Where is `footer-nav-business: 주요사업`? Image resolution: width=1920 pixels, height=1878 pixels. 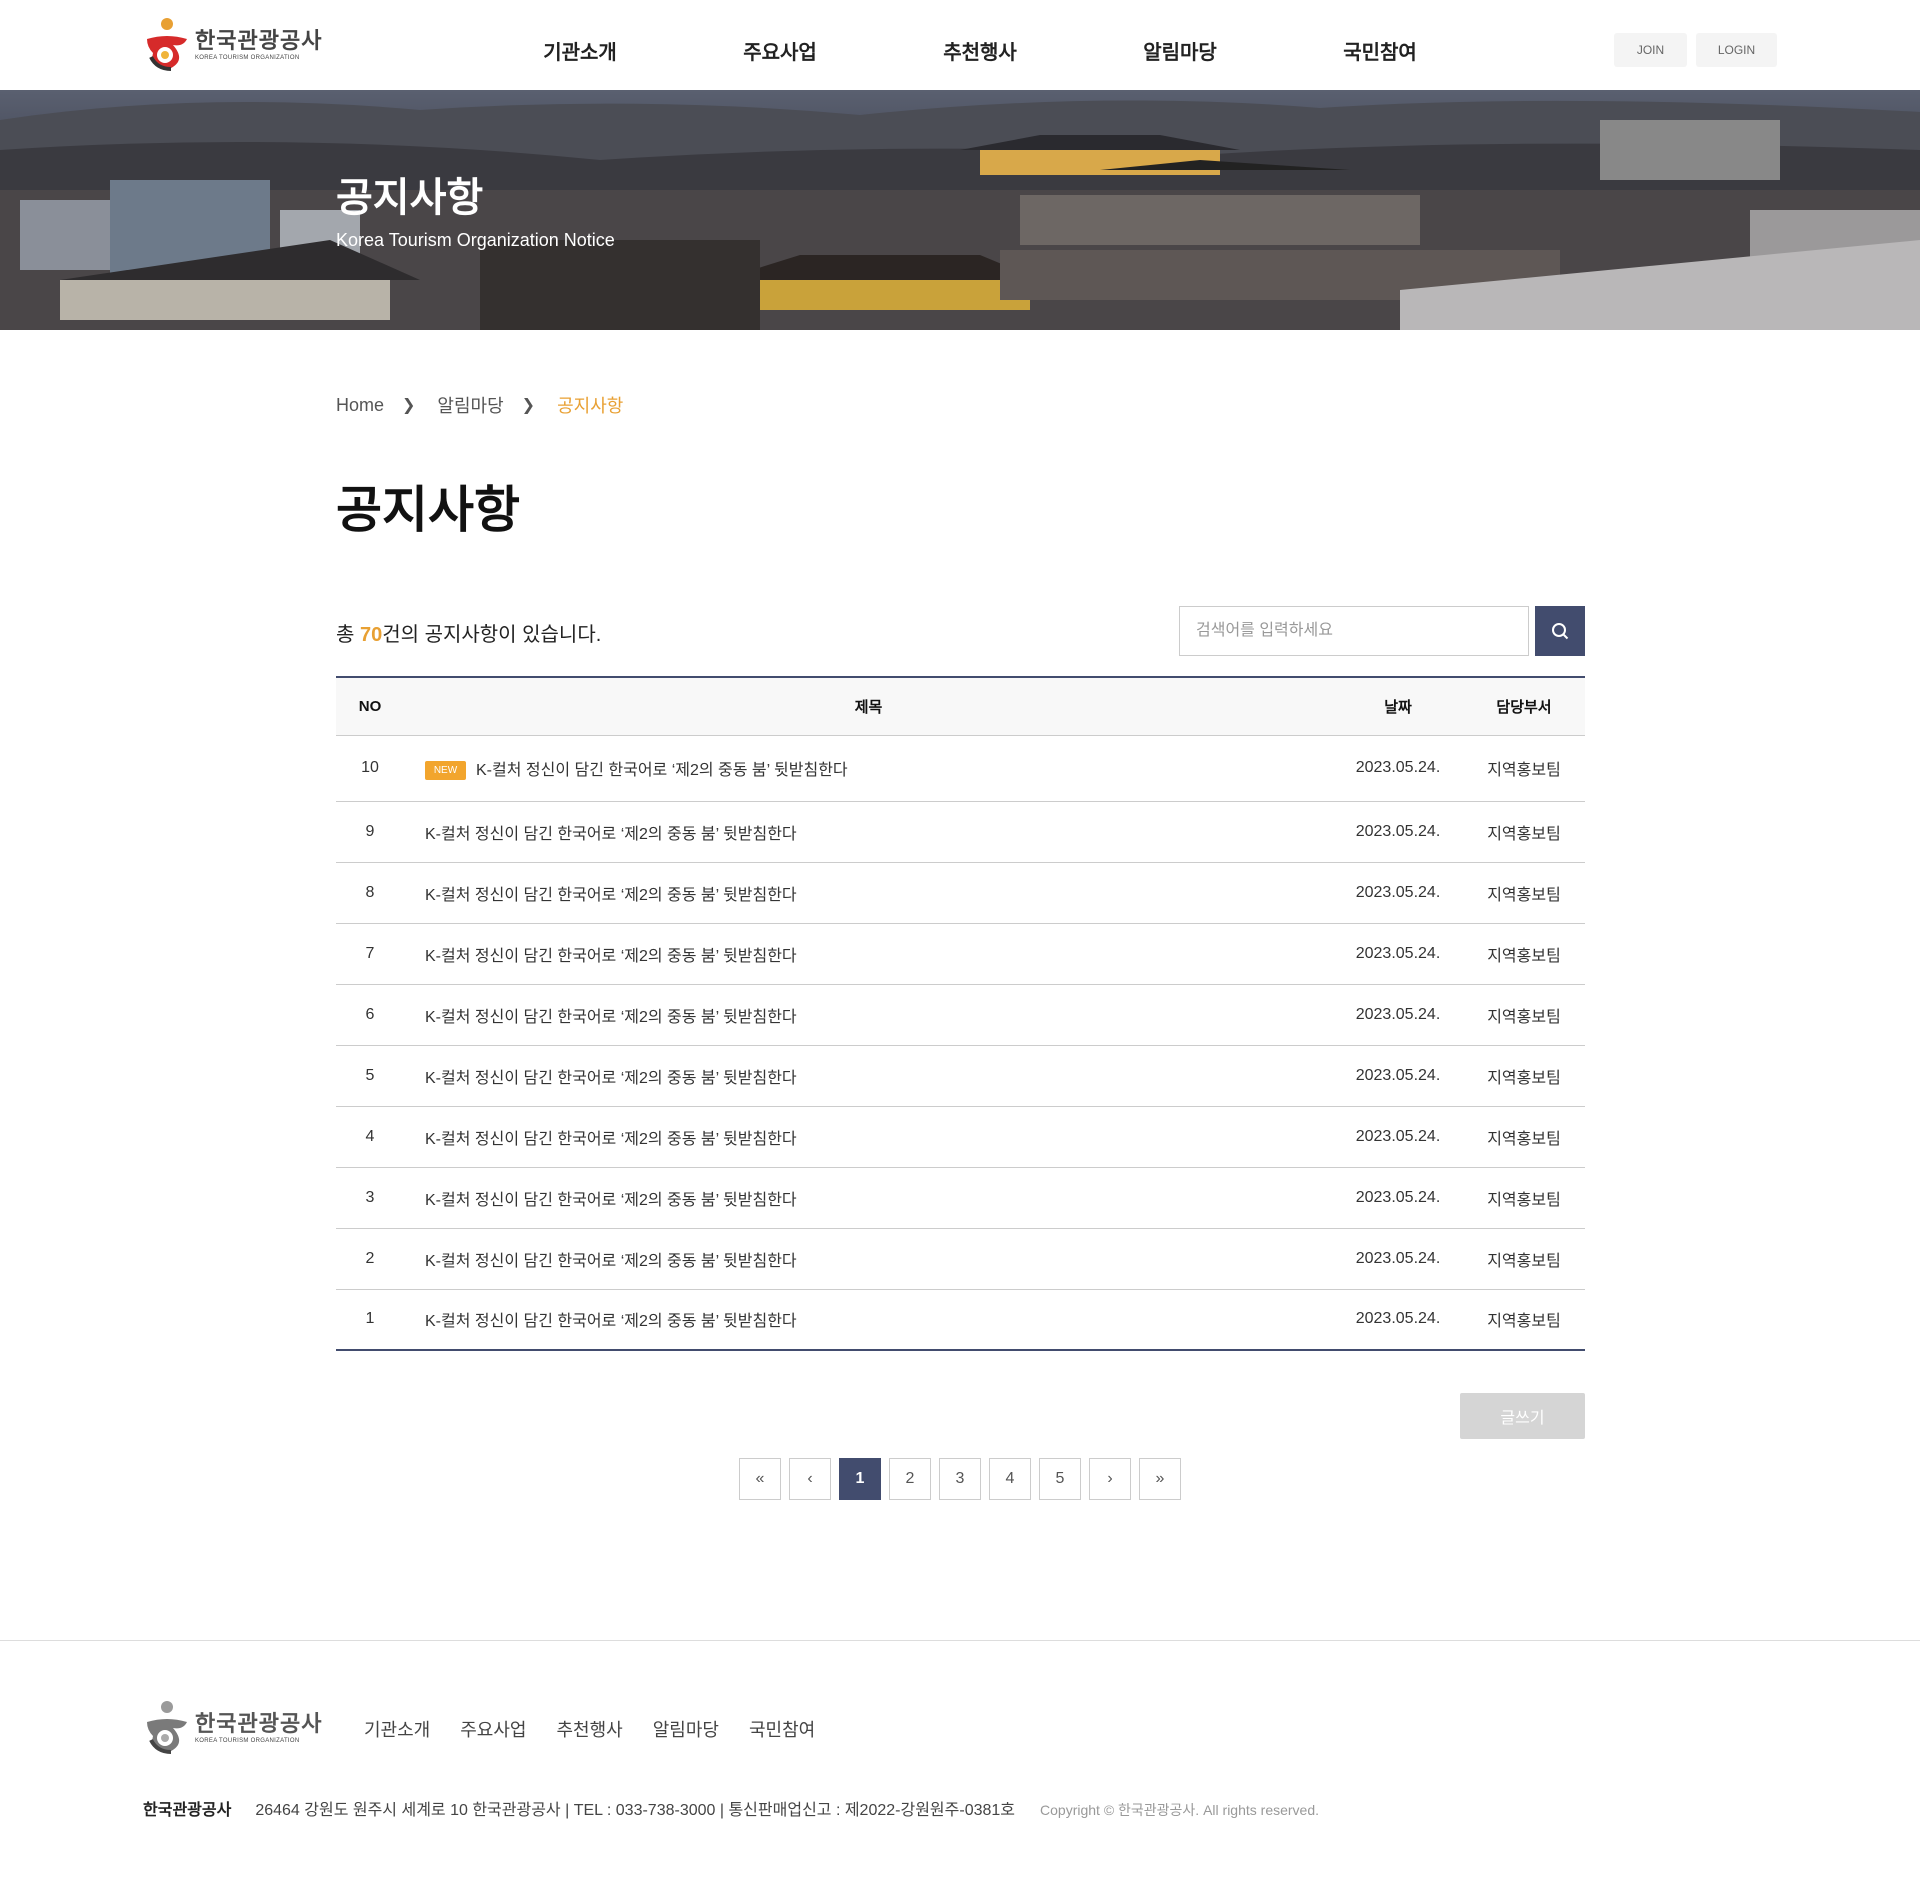 footer-nav-business: 주요사업 is located at coordinates (493, 1729).